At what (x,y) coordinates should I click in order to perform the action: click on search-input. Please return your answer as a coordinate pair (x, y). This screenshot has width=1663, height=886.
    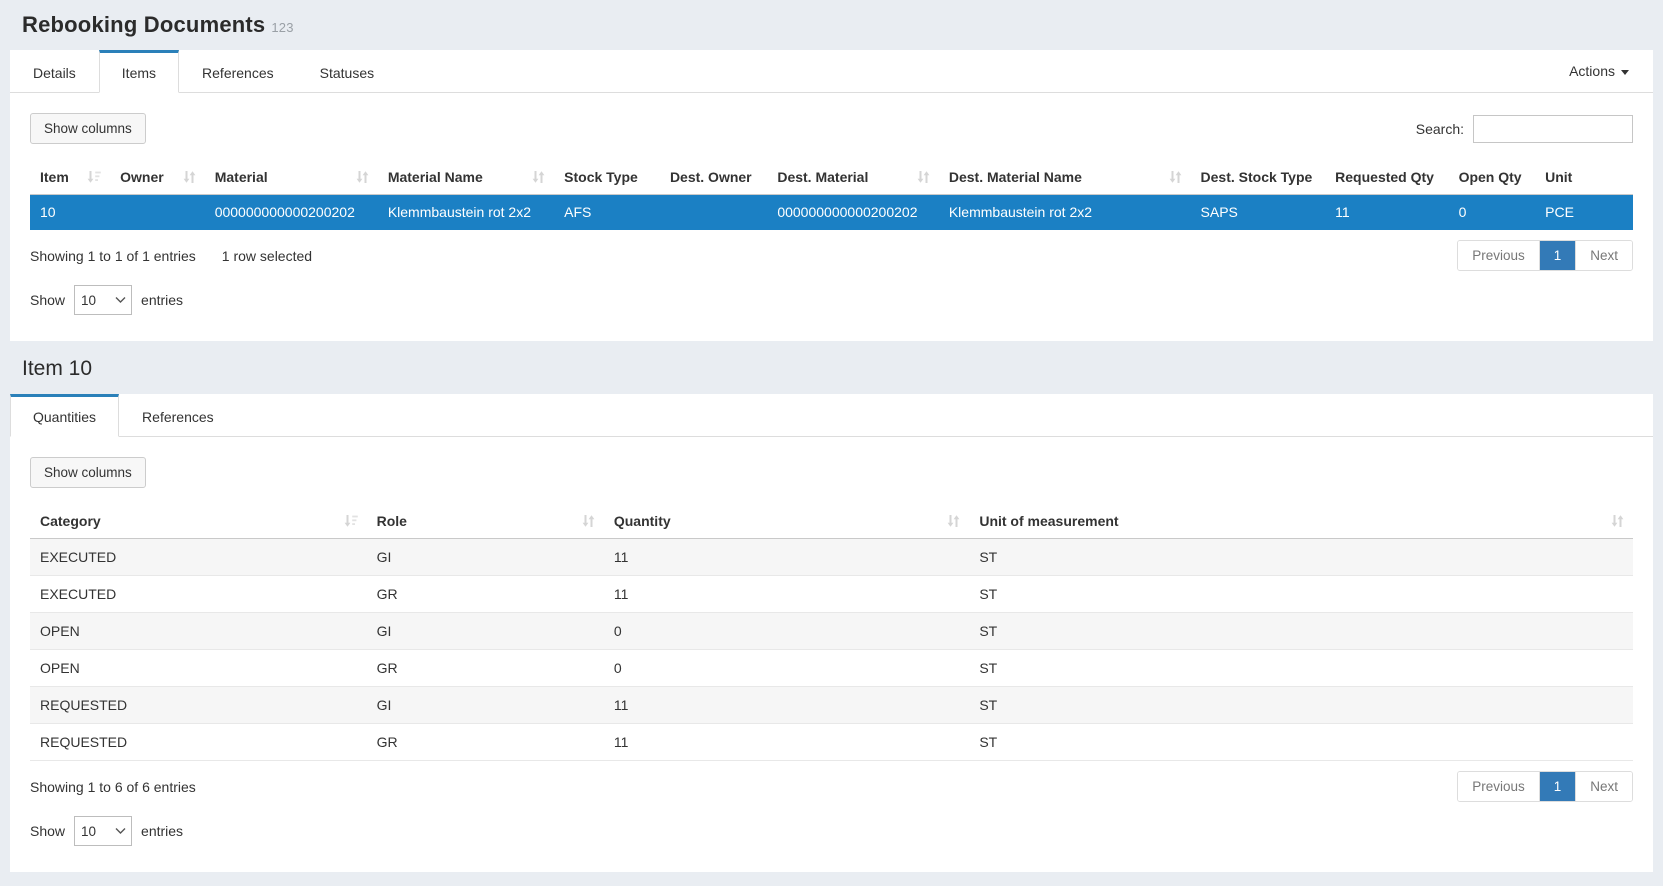
    Looking at the image, I should click on (1553, 128).